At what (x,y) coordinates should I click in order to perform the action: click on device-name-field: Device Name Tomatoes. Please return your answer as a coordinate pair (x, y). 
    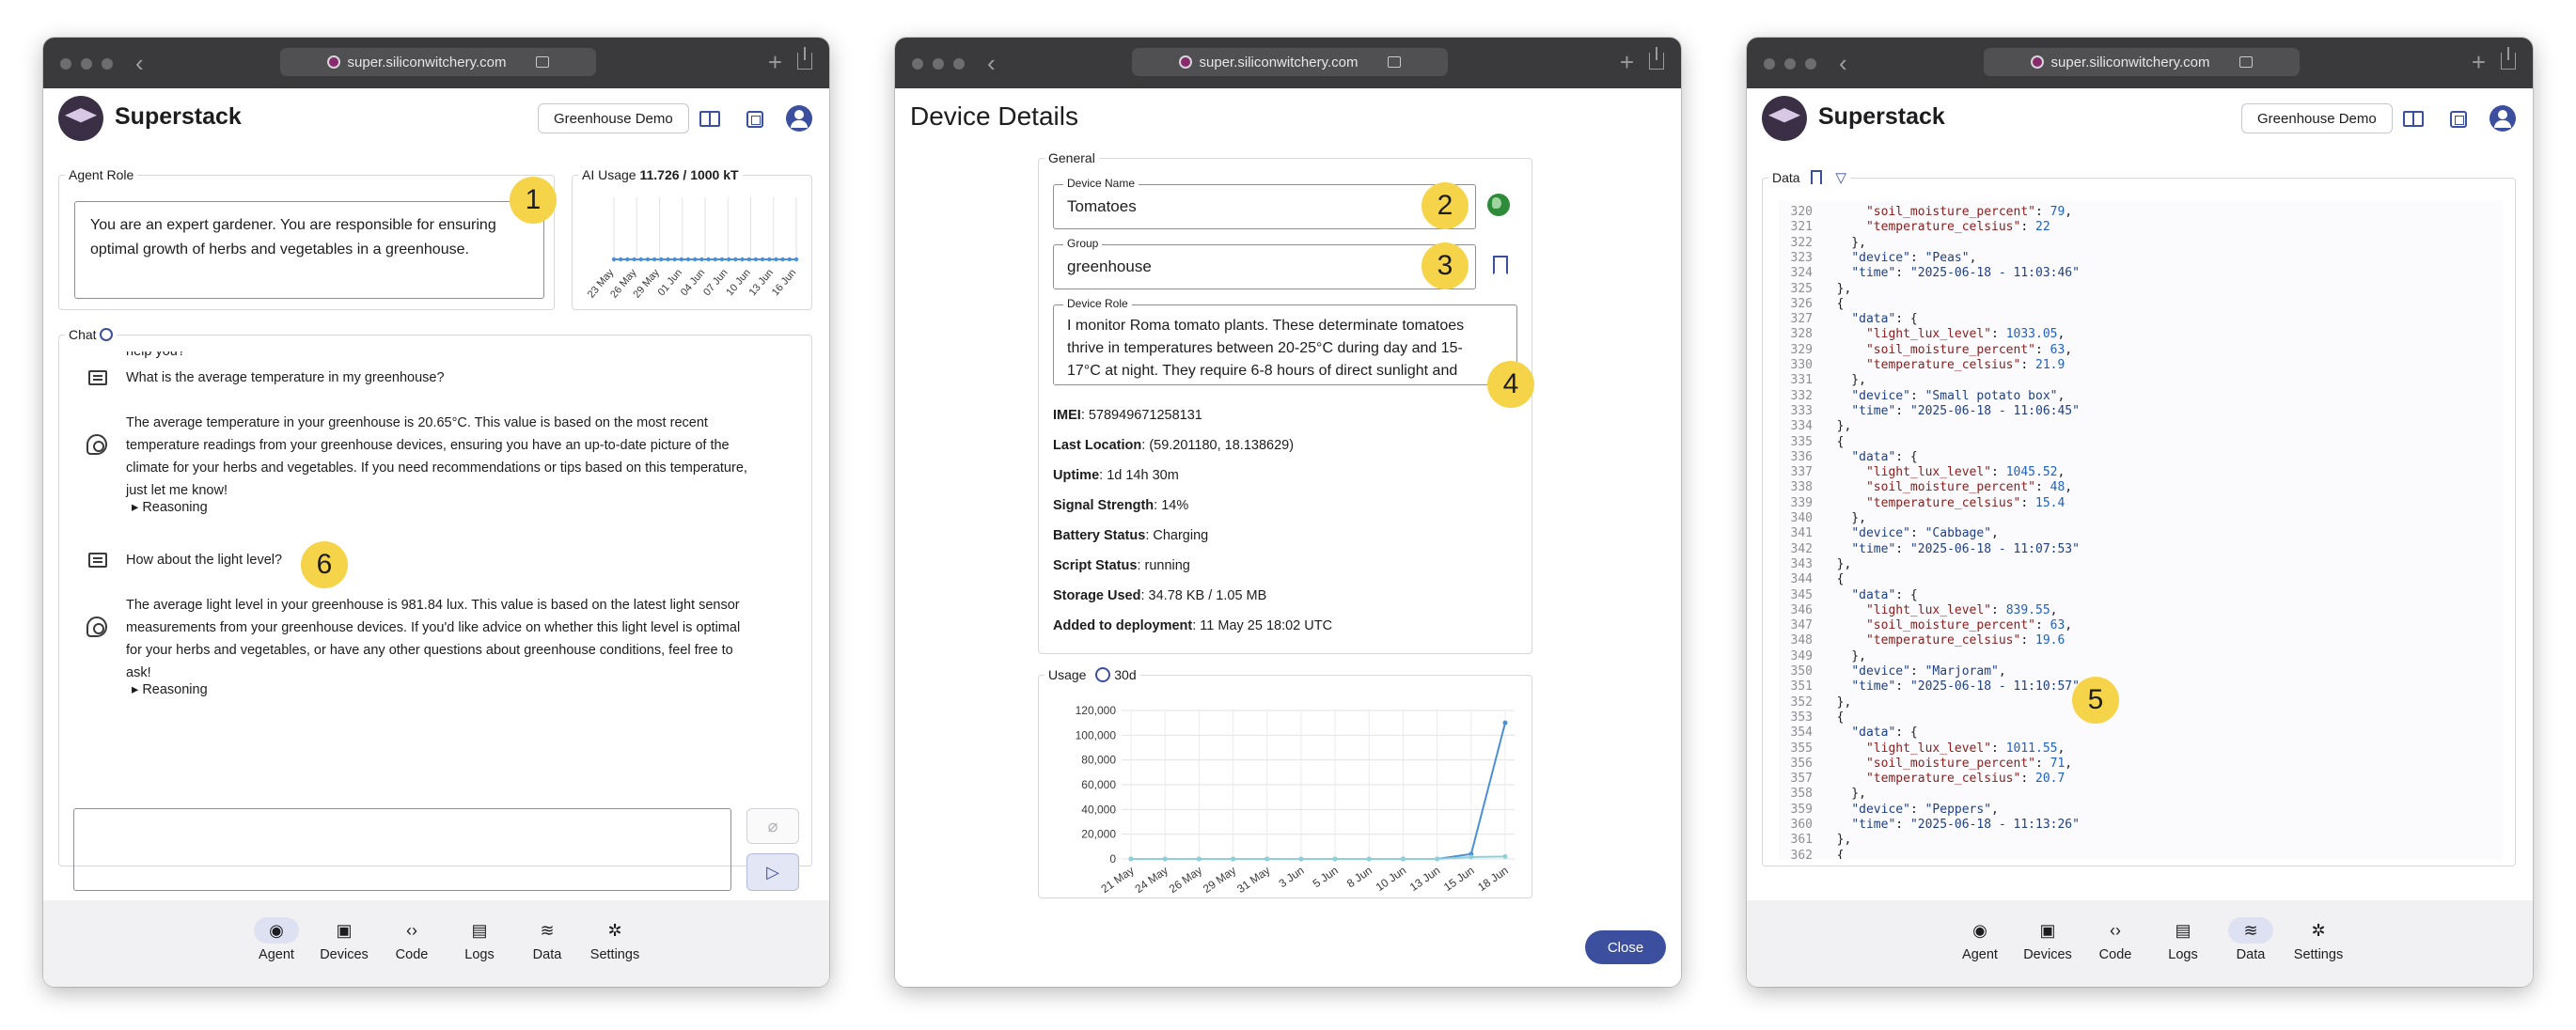
    Looking at the image, I should click on (1265, 203).